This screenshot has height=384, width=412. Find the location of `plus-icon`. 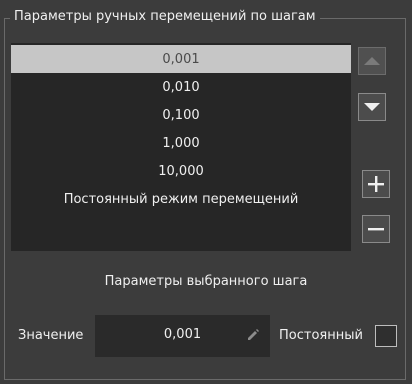

plus-icon is located at coordinates (376, 184).